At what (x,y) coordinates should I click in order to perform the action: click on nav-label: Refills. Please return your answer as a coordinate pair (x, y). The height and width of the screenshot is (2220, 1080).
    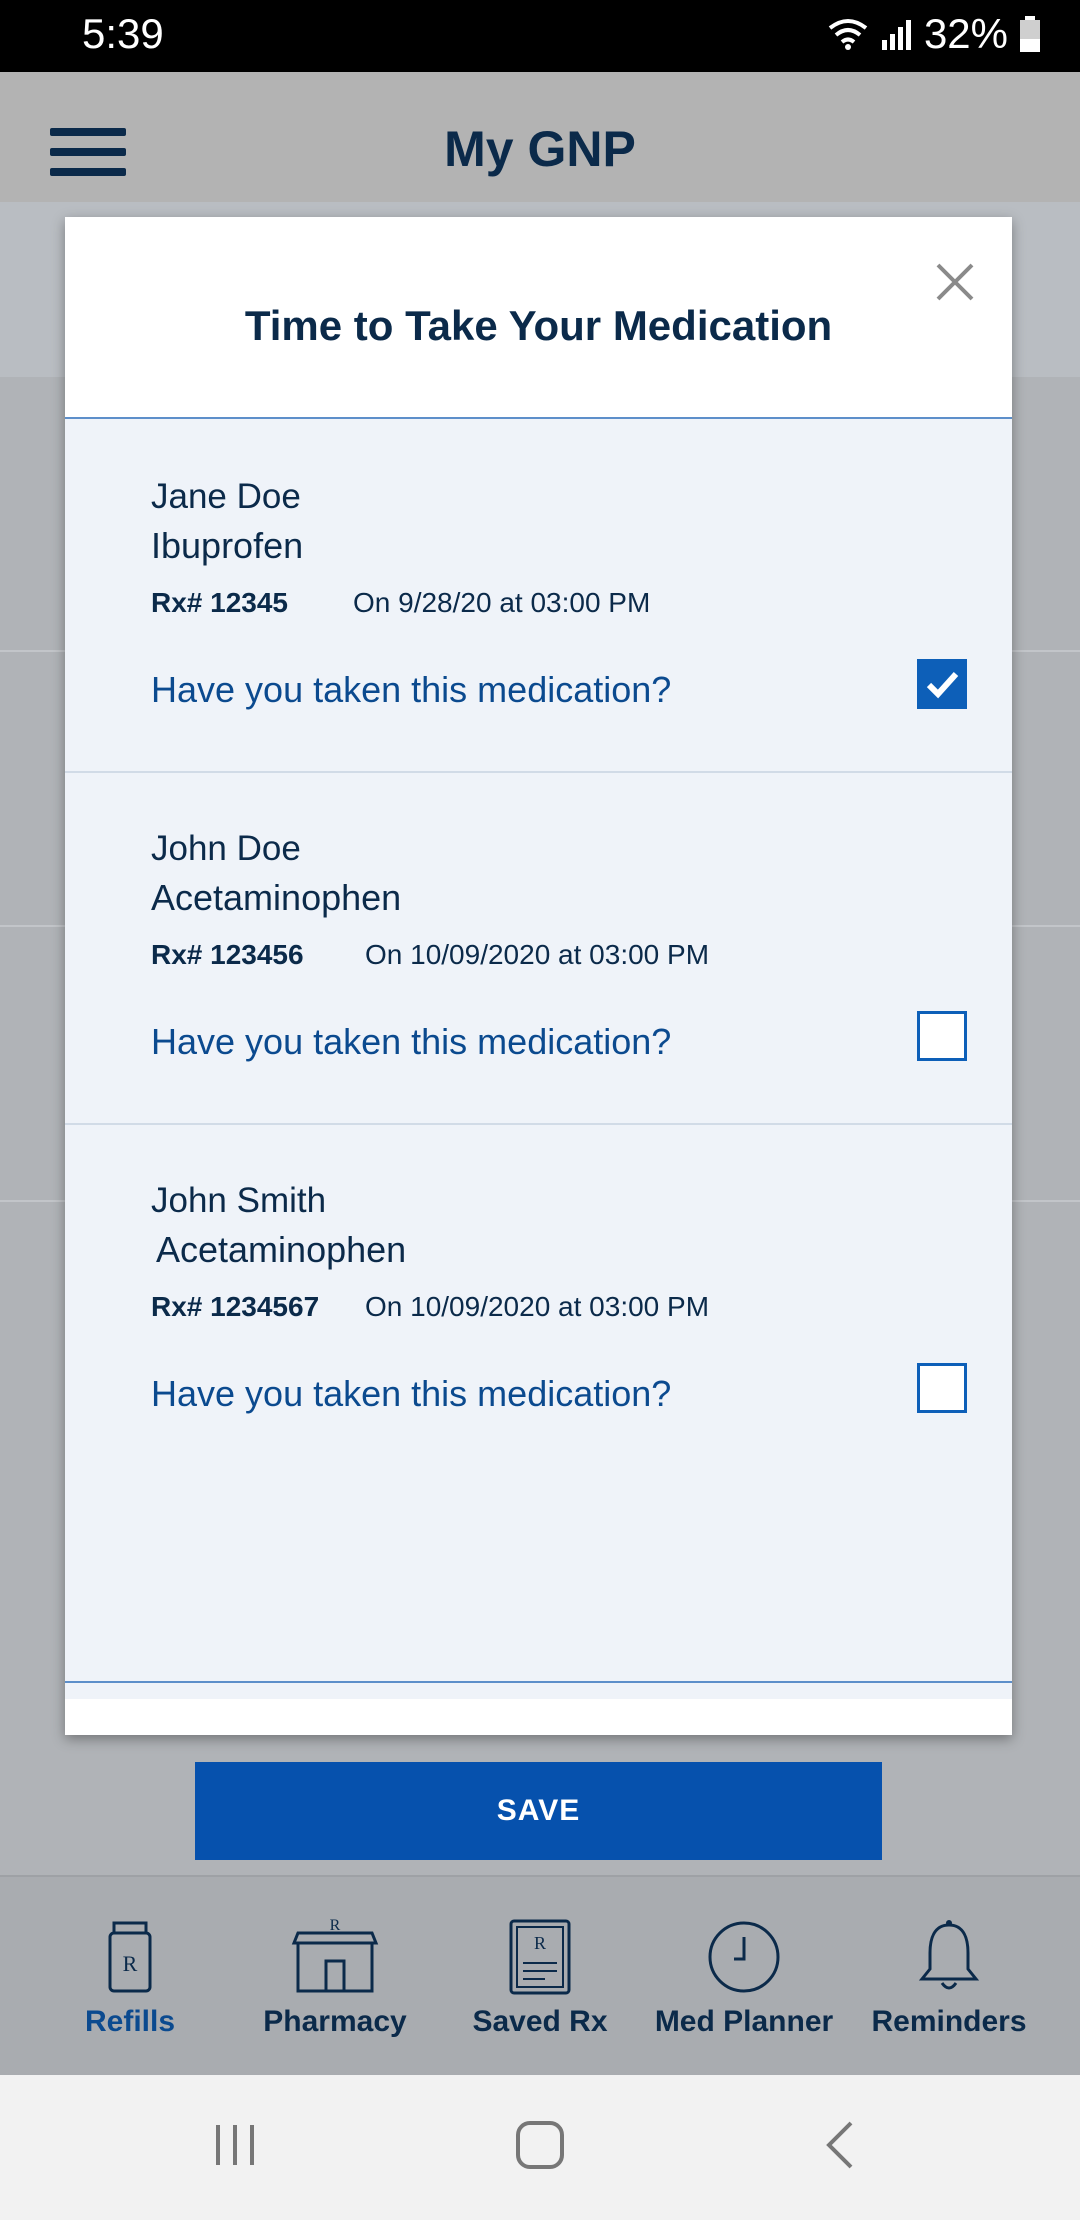
    Looking at the image, I should click on (130, 2021).